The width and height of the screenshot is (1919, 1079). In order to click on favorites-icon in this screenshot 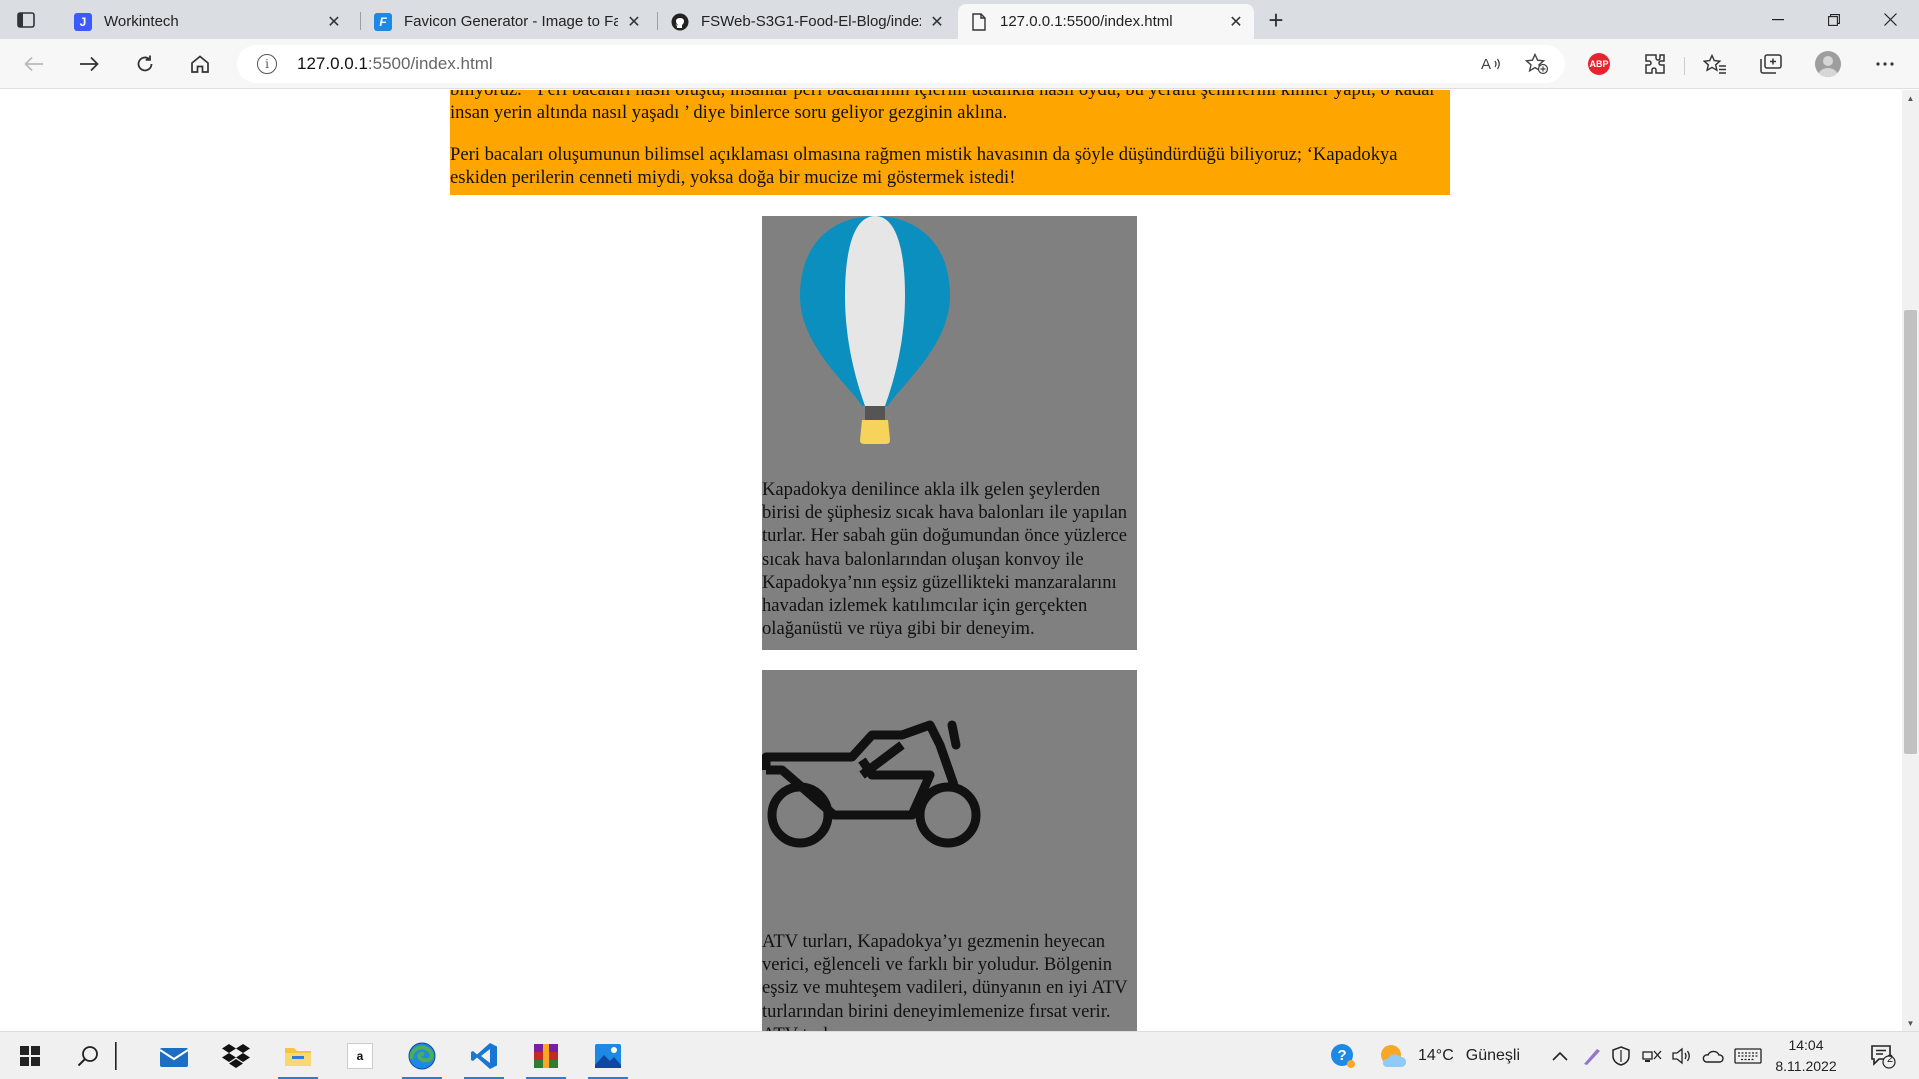, I will do `click(1715, 64)`.